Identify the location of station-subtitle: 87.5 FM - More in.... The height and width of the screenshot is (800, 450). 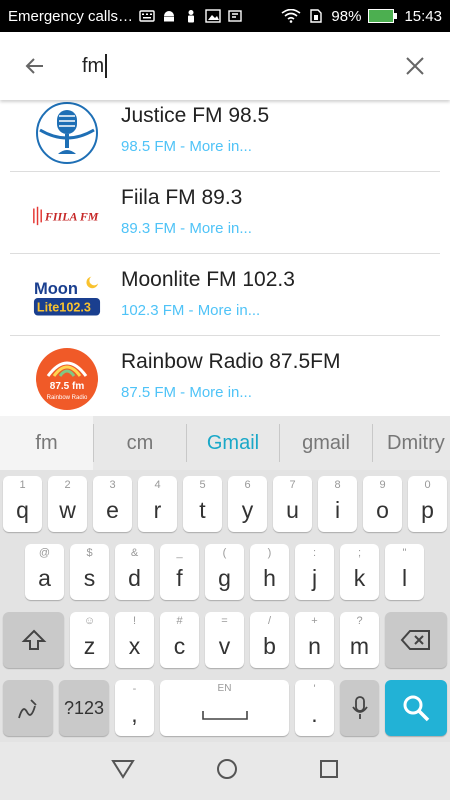
(186, 392).